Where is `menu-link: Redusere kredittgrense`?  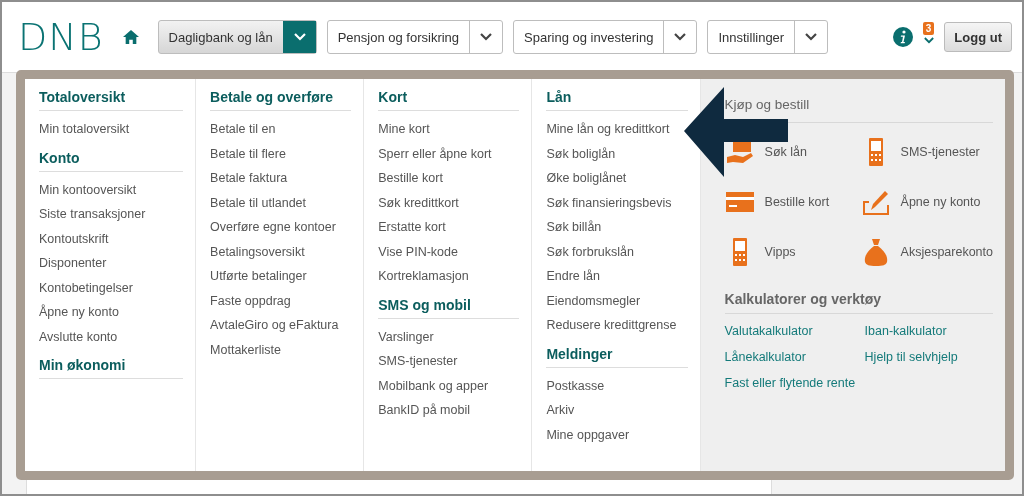
menu-link: Redusere kredittgrense is located at coordinates (617, 325).